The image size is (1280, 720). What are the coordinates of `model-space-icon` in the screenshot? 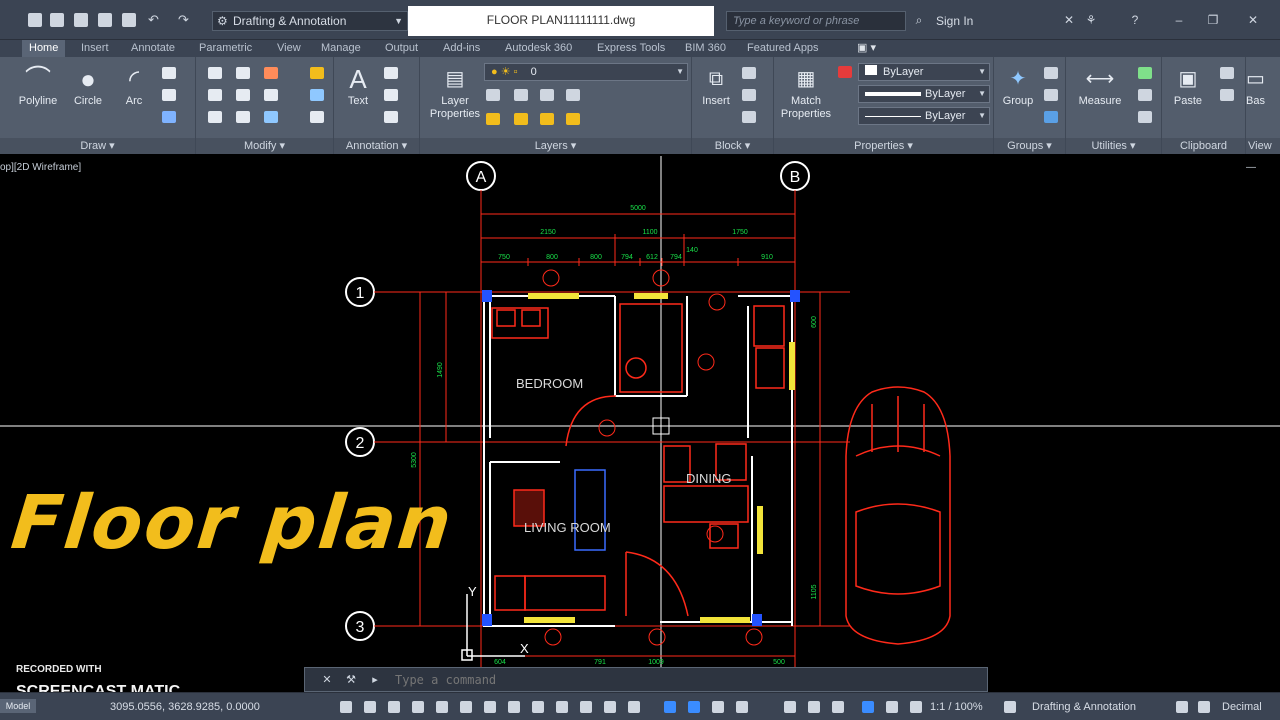 It's located at (346, 707).